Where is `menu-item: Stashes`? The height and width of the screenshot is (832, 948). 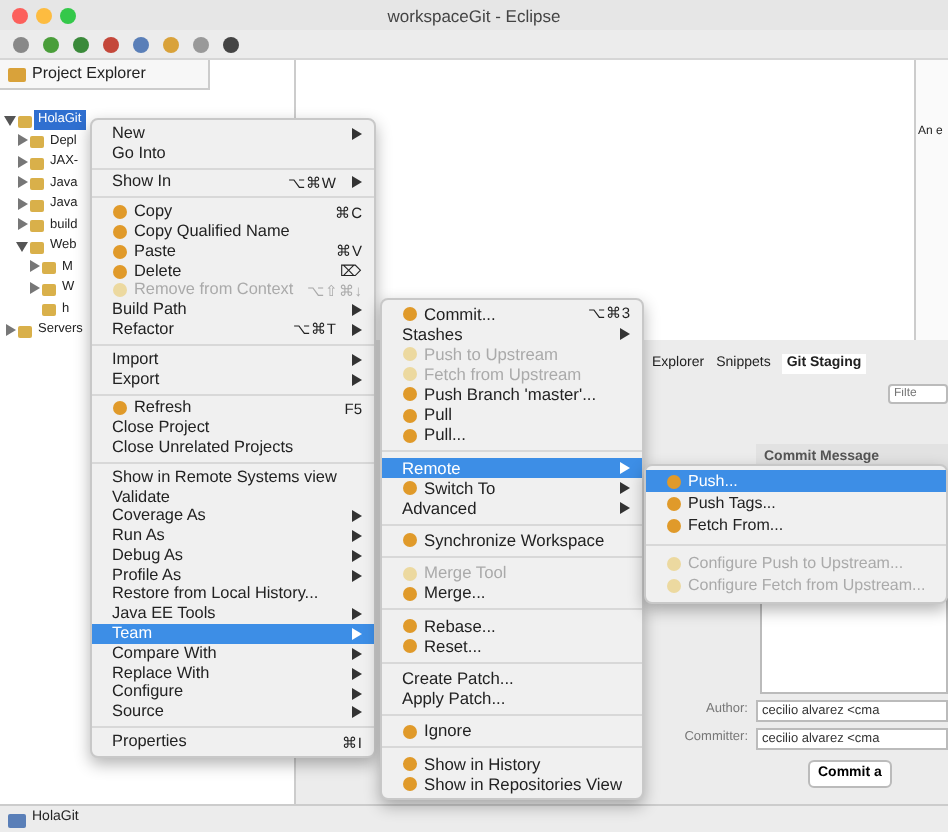 menu-item: Stashes is located at coordinates (512, 334).